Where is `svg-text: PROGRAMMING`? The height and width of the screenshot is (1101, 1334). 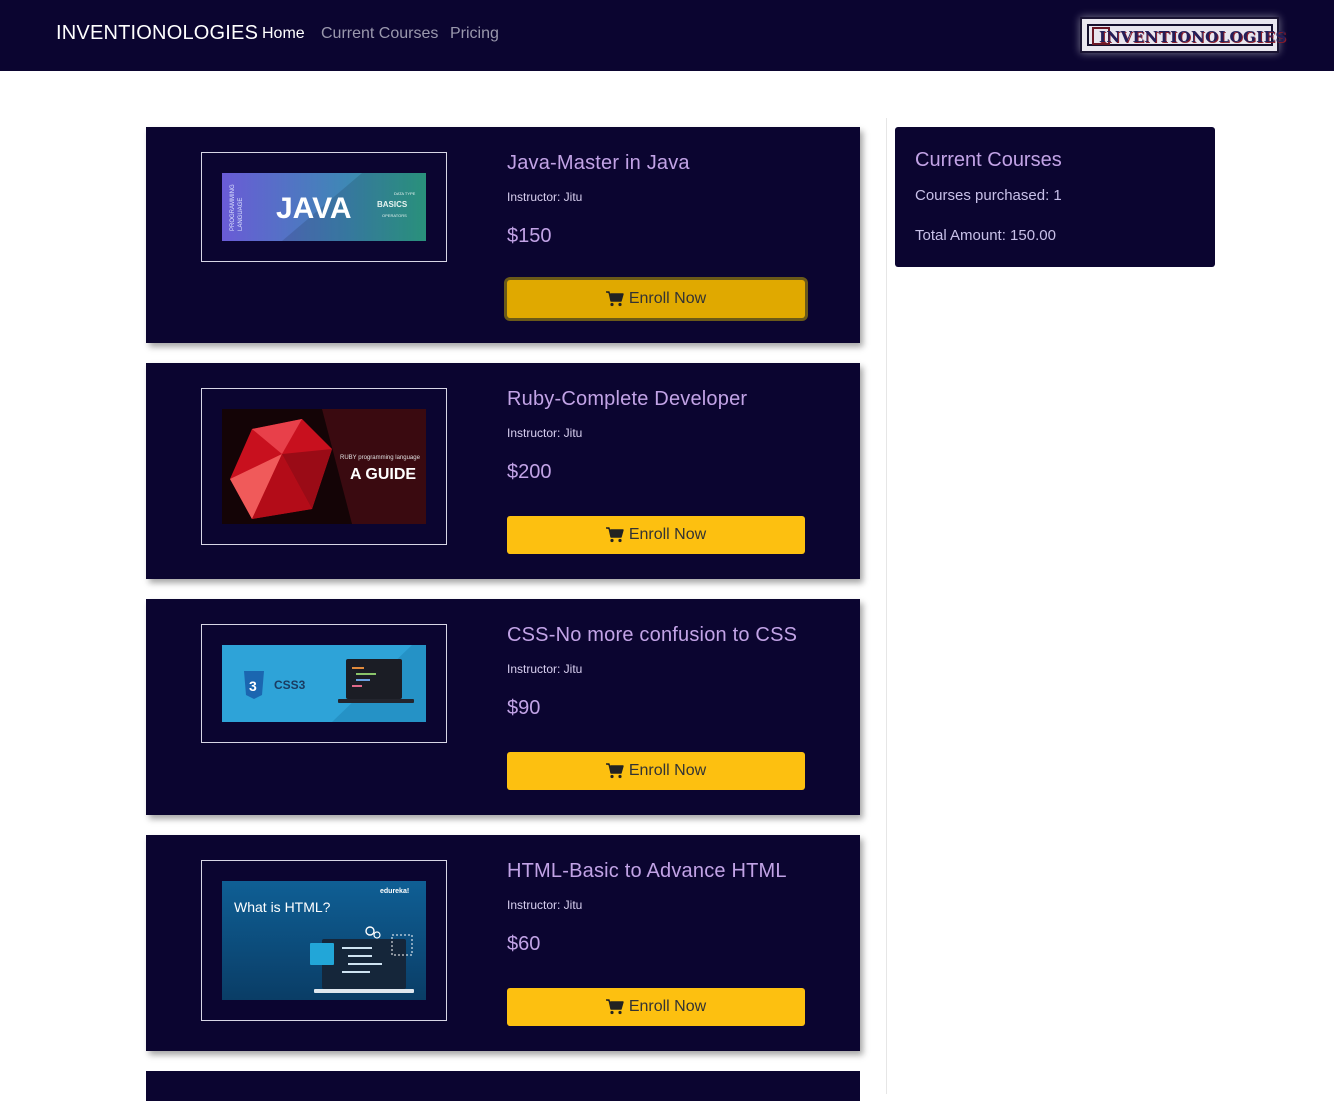
svg-text: PROGRAMMING is located at coordinates (233, 207).